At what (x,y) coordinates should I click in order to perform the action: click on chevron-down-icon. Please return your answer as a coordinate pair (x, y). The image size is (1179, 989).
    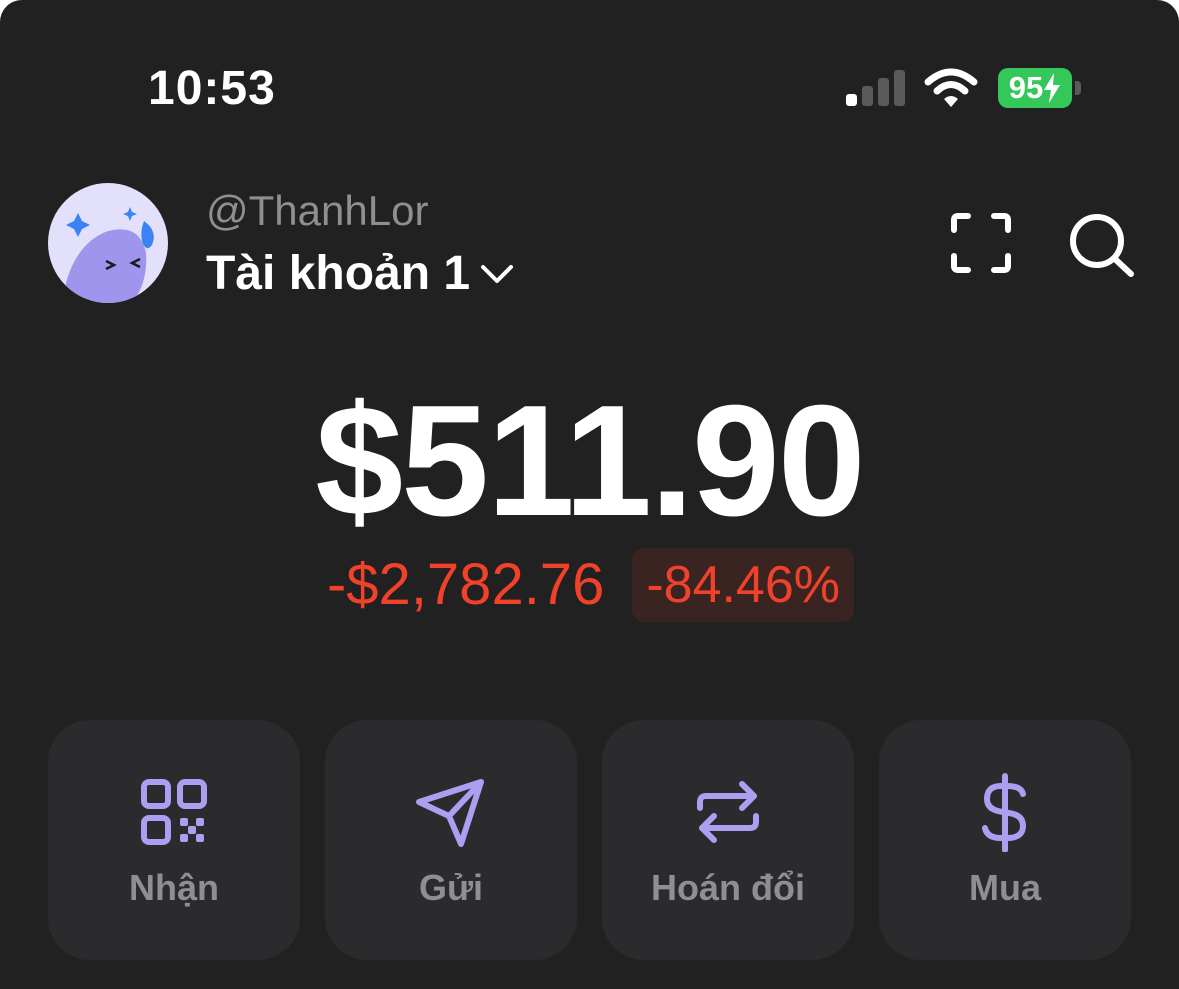
    Looking at the image, I should click on (497, 274).